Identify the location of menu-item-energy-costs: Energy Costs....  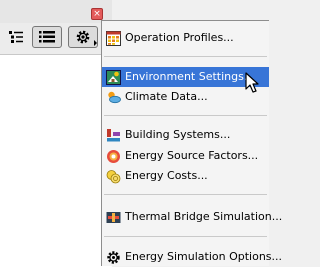
(185, 176).